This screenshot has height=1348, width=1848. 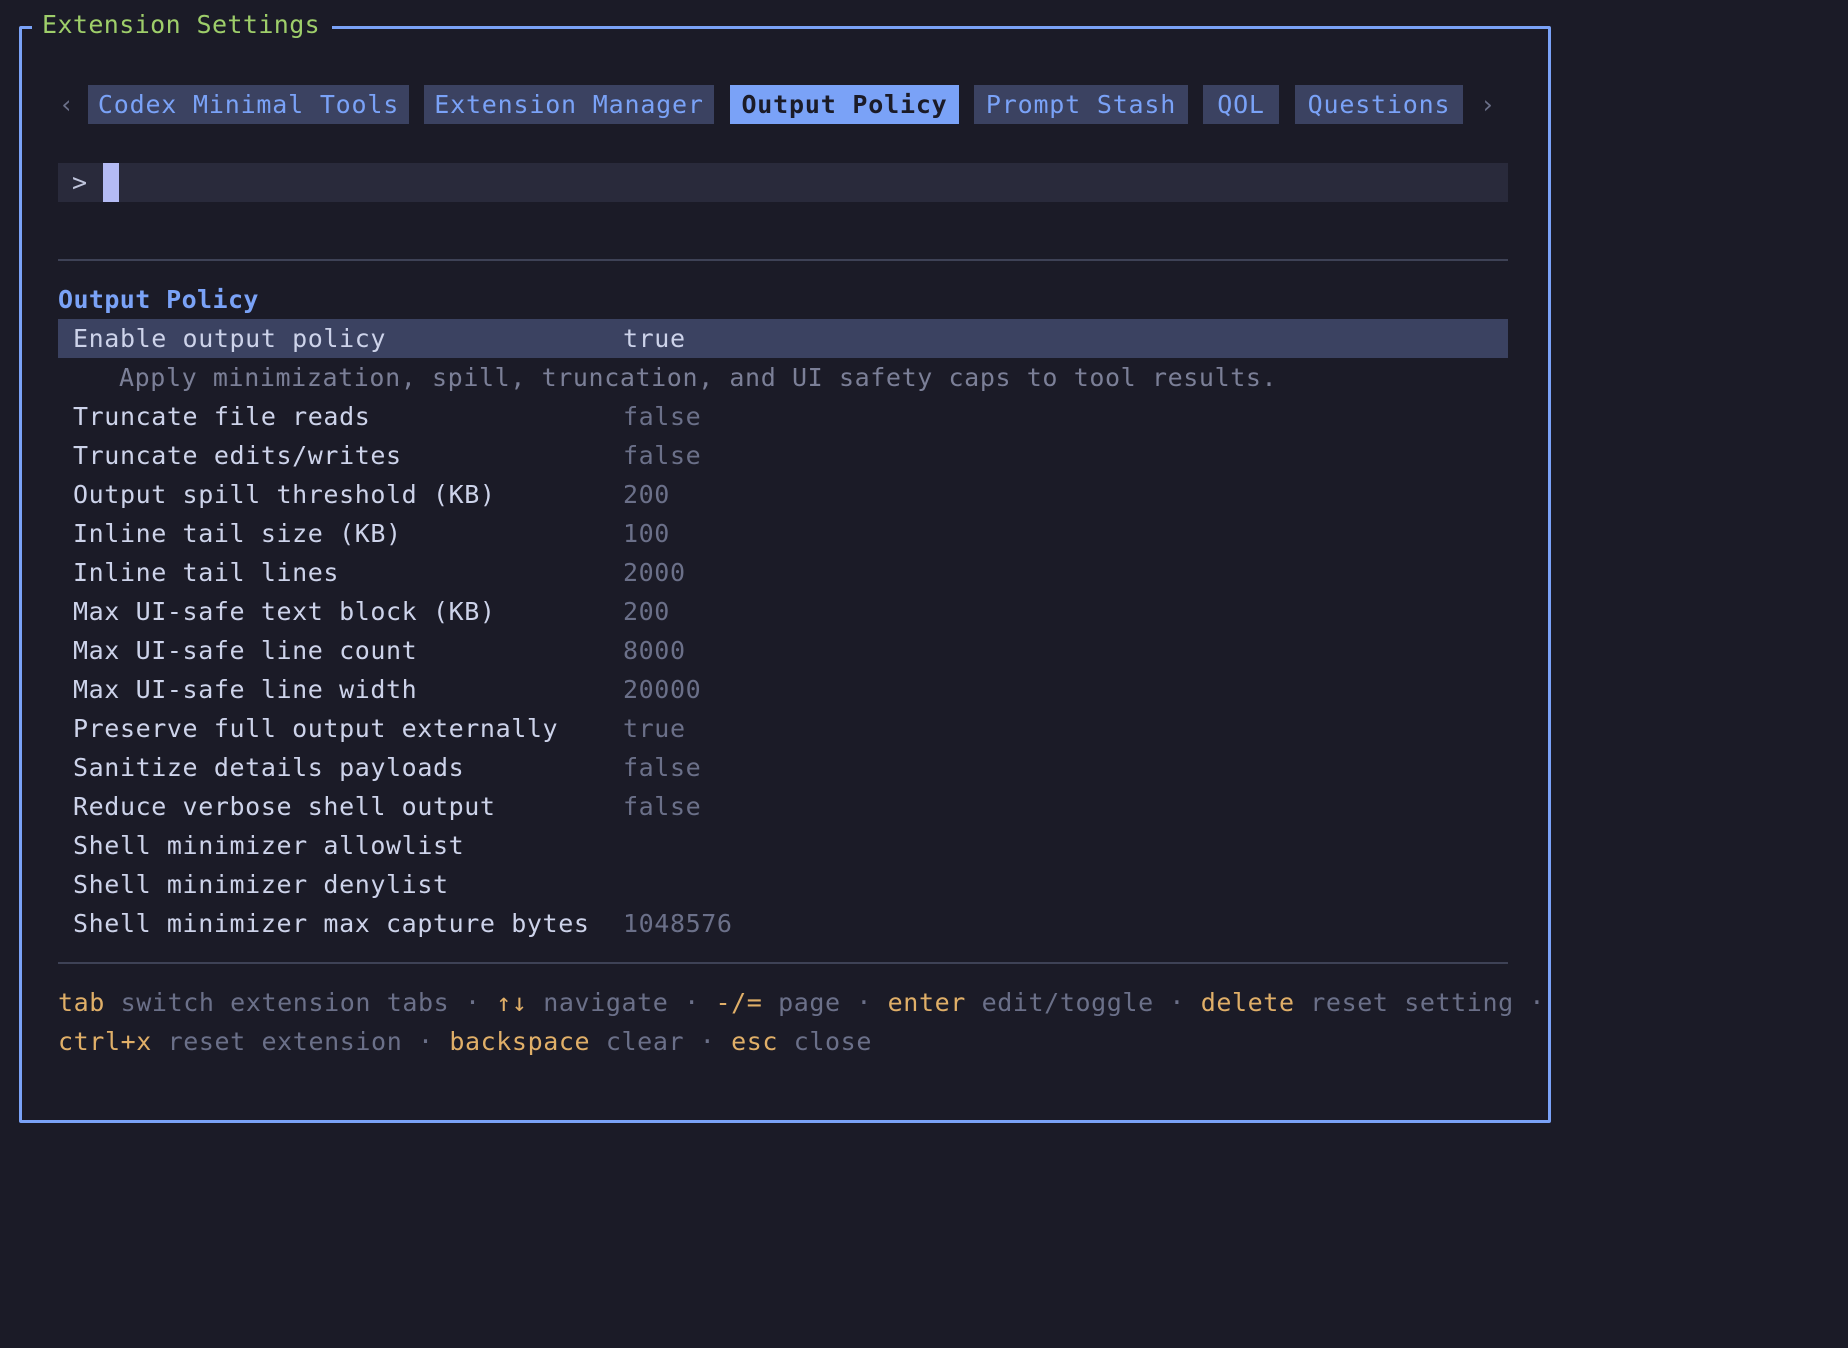 What do you see at coordinates (832, 1041) in the screenshot?
I see `help-text: close` at bounding box center [832, 1041].